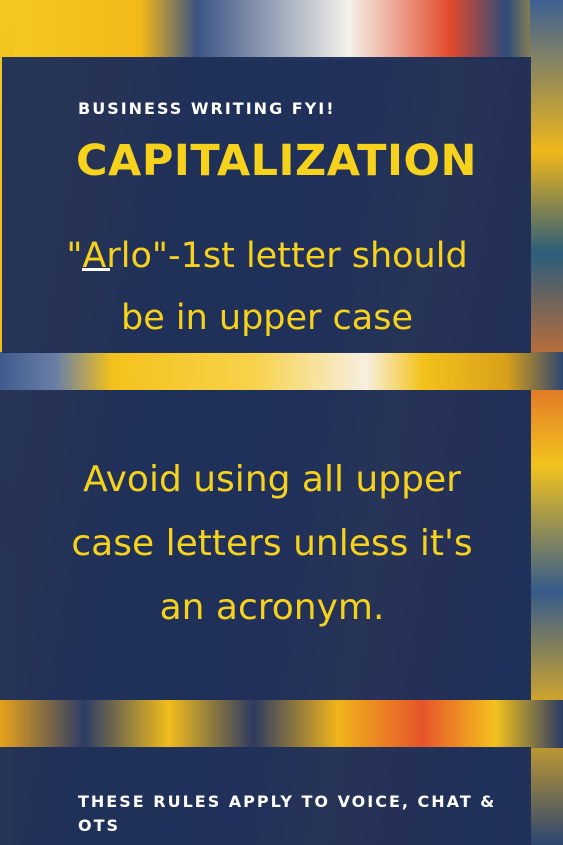 This screenshot has width=563, height=845. What do you see at coordinates (272, 479) in the screenshot?
I see `advice-line-1: Avoid using all upper` at bounding box center [272, 479].